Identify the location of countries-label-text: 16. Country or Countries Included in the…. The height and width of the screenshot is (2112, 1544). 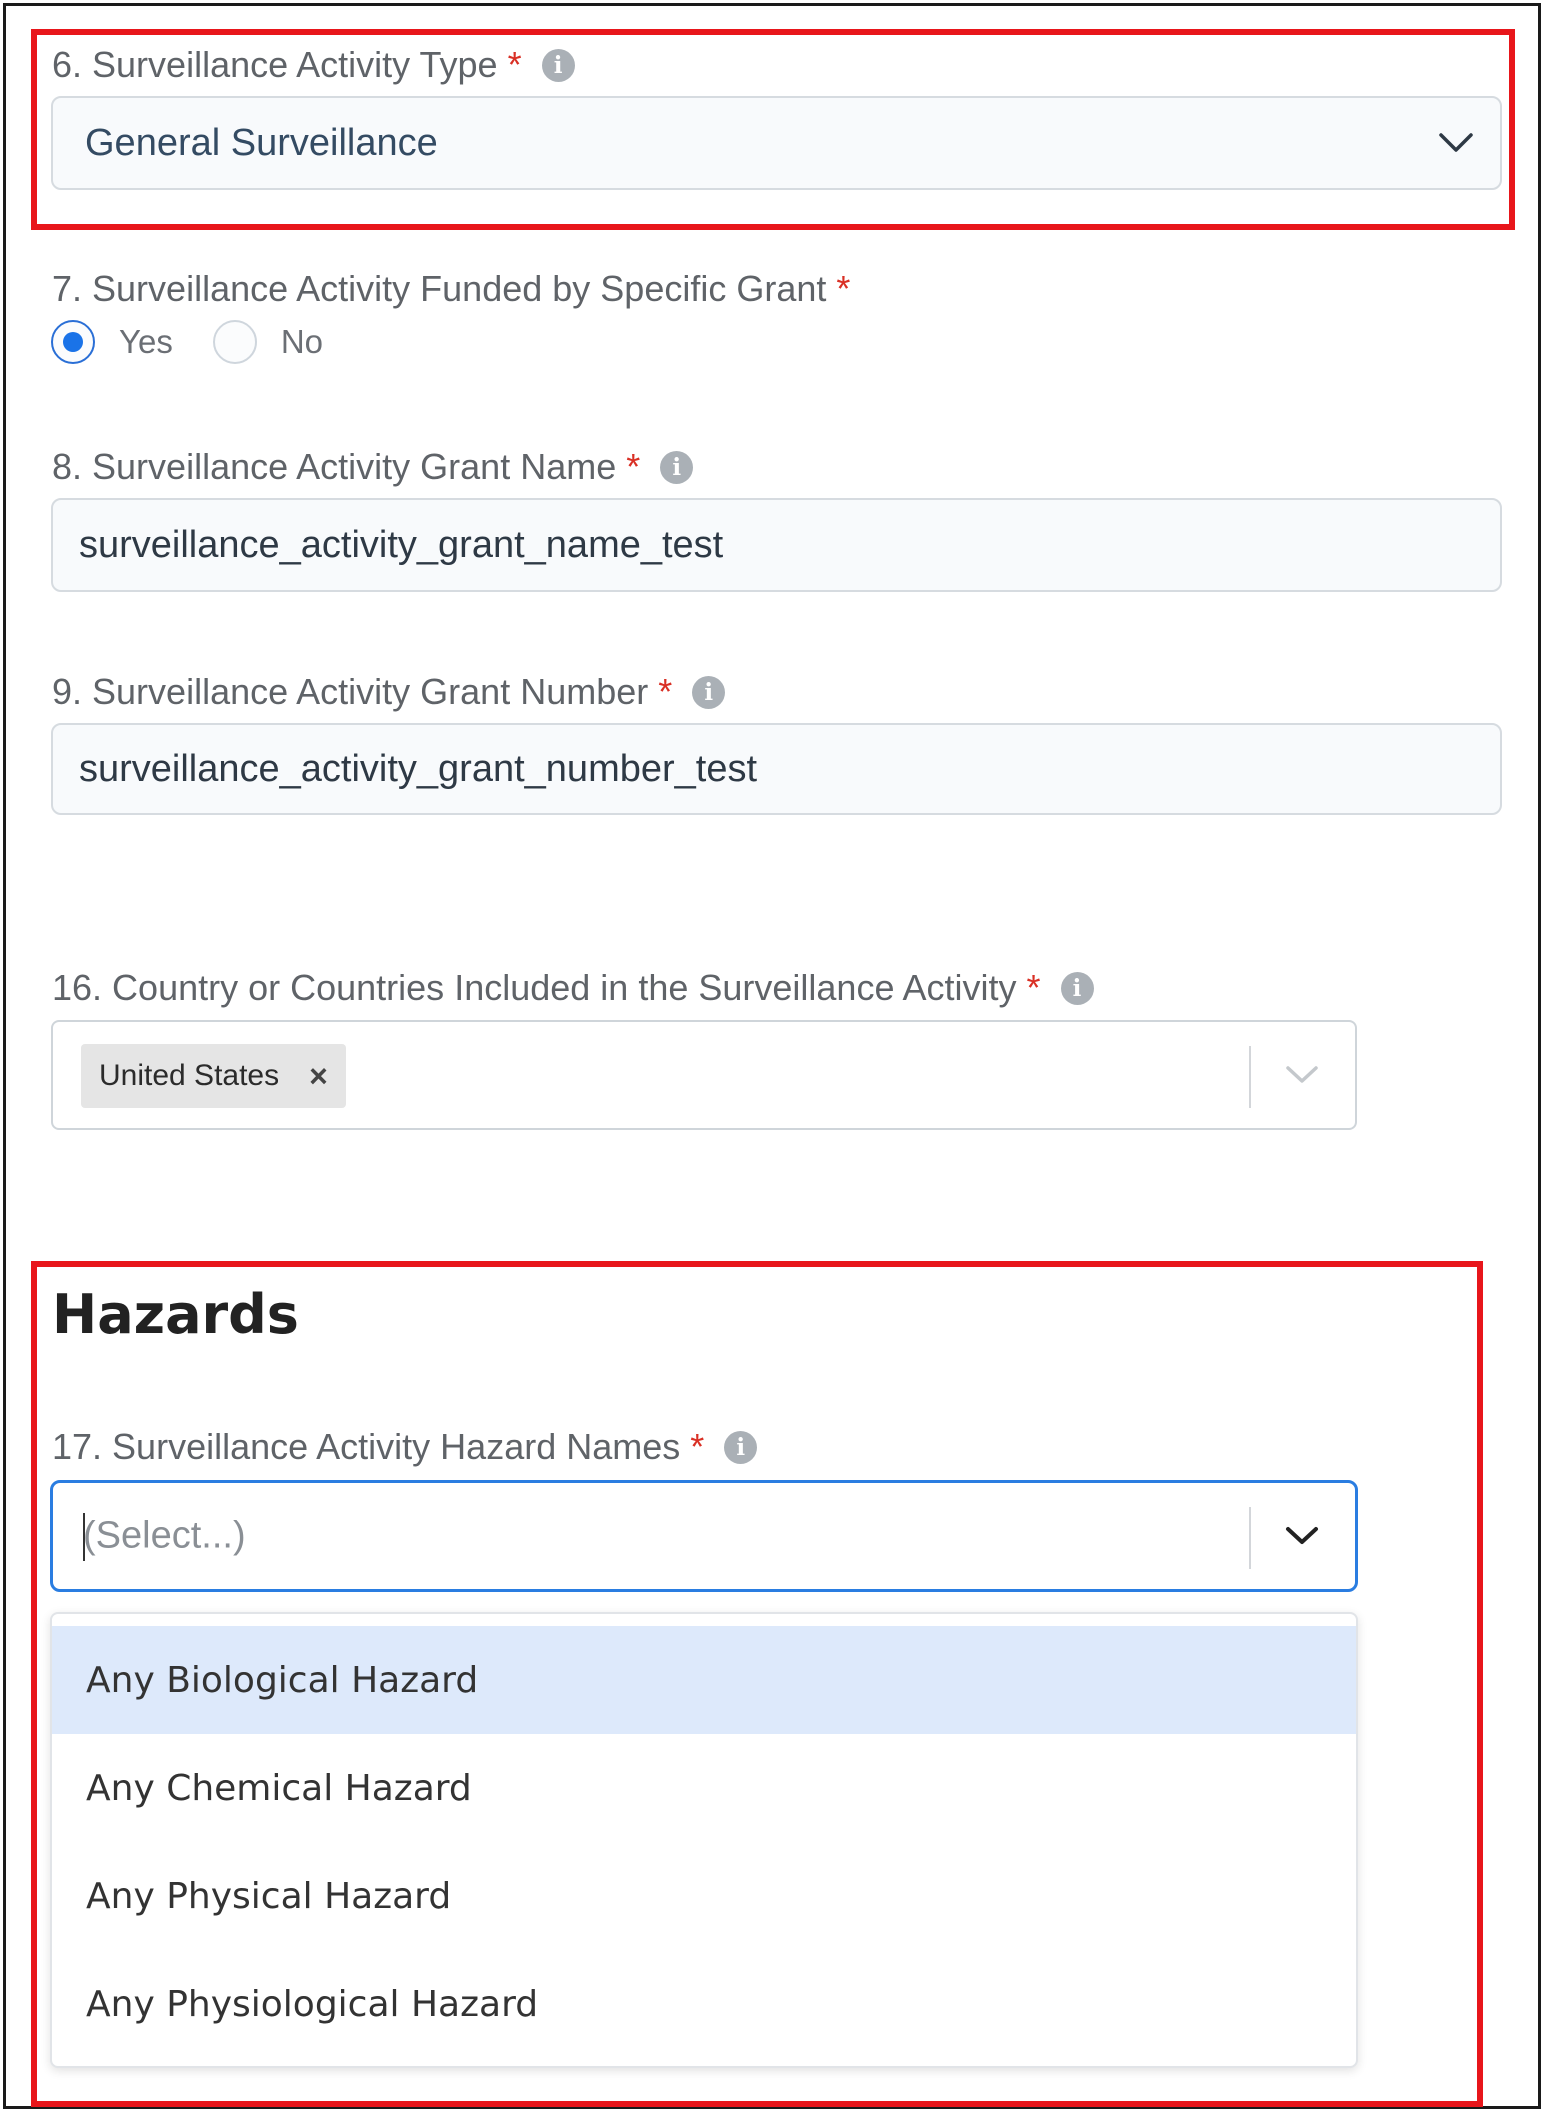
(534, 987).